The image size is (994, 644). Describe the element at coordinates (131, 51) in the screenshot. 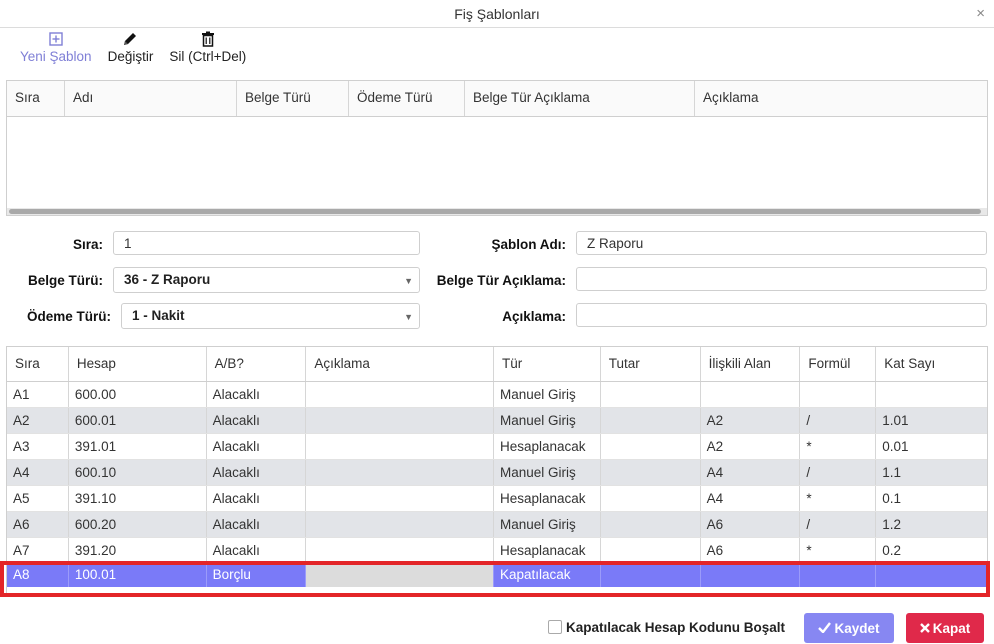

I see `edit-button: Değiştir` at that location.